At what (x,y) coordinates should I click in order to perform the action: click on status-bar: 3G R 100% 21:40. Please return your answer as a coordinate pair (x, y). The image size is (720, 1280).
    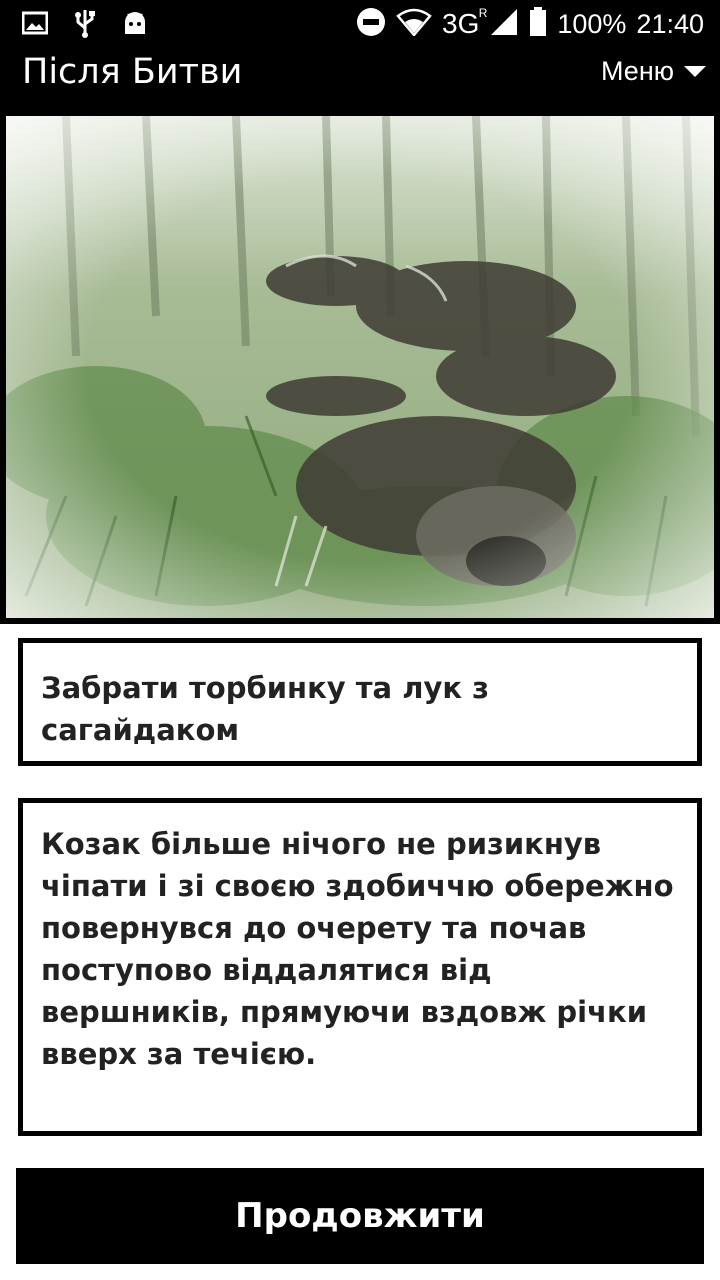
    Looking at the image, I should click on (360, 24).